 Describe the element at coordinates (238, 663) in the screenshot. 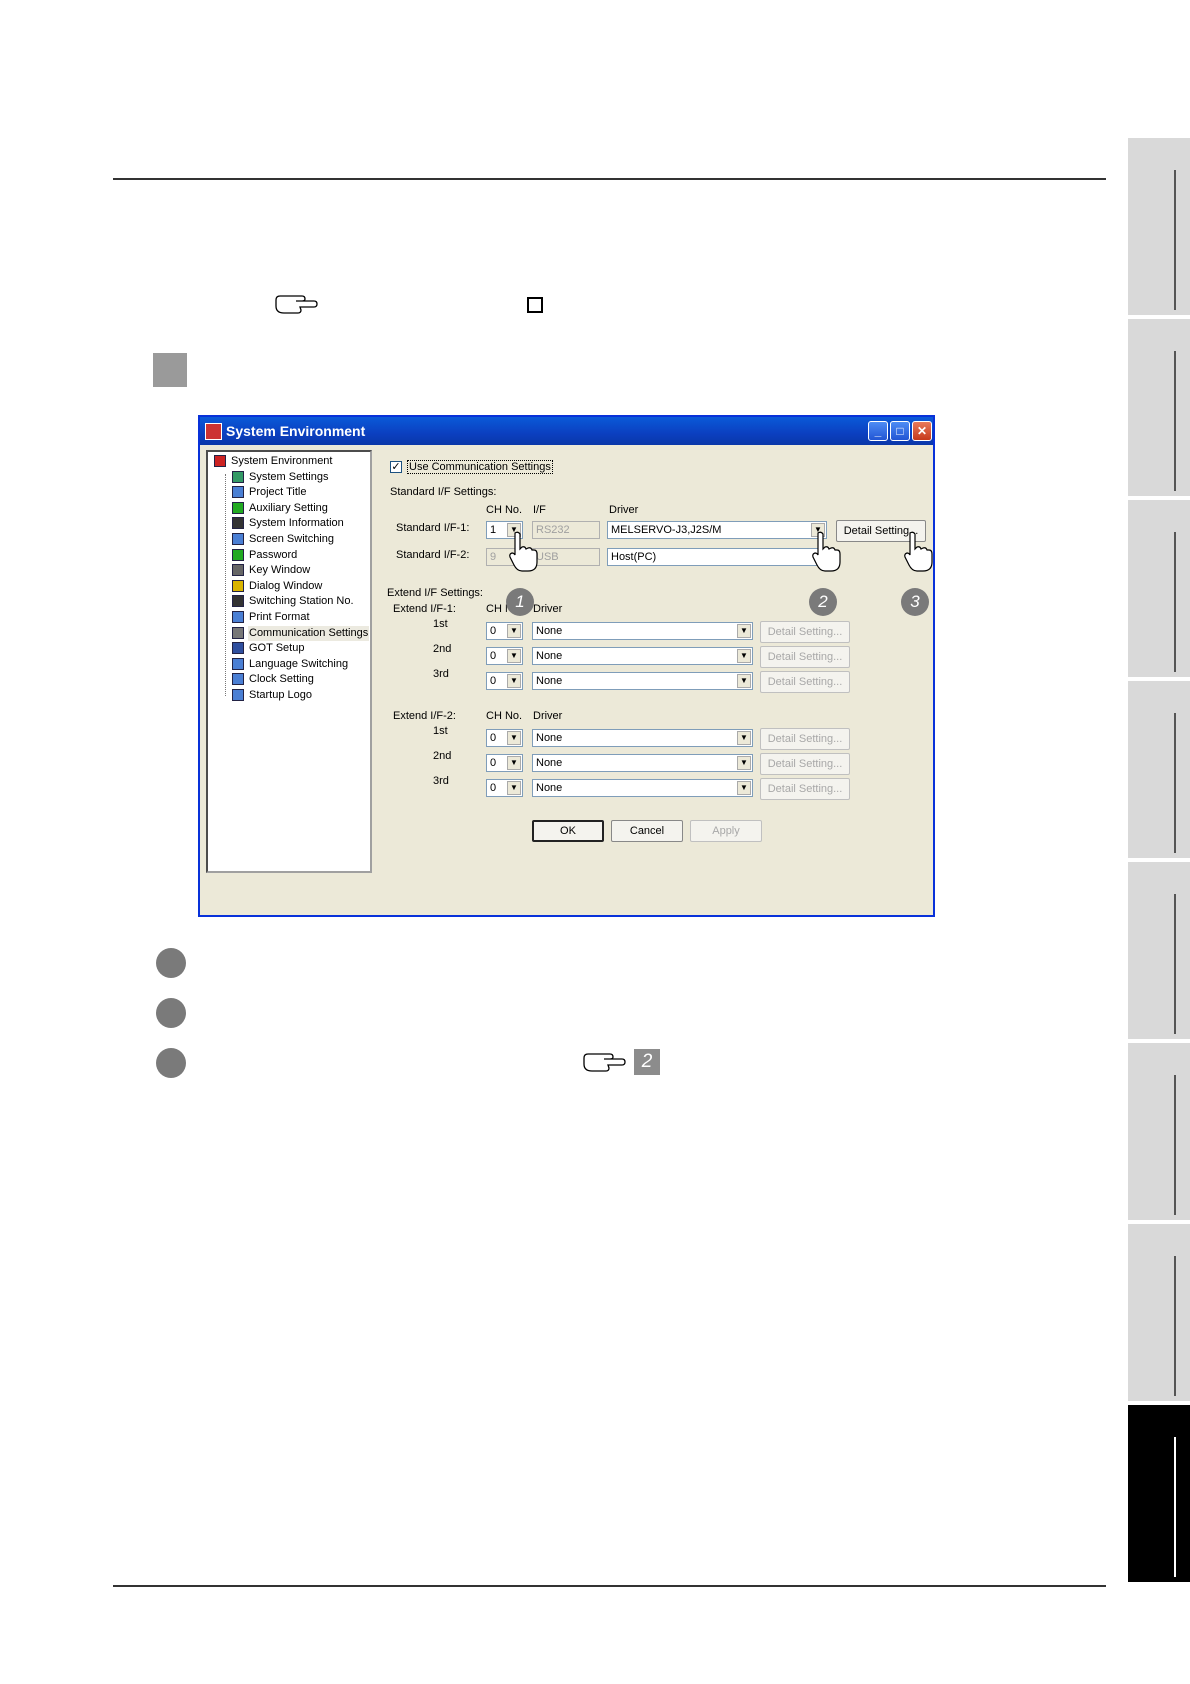

I see `language-switching-icon` at that location.